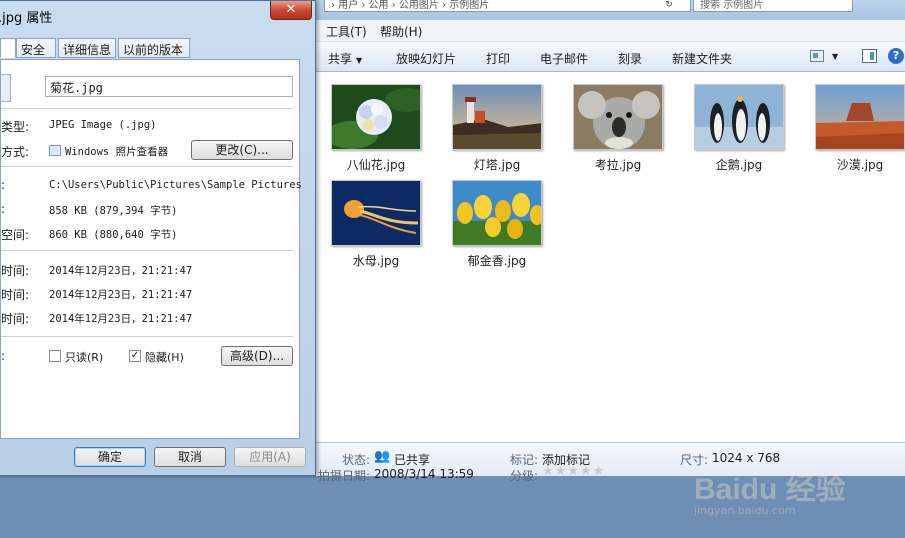 The height and width of the screenshot is (538, 905). I want to click on close-button: ✕, so click(291, 10).